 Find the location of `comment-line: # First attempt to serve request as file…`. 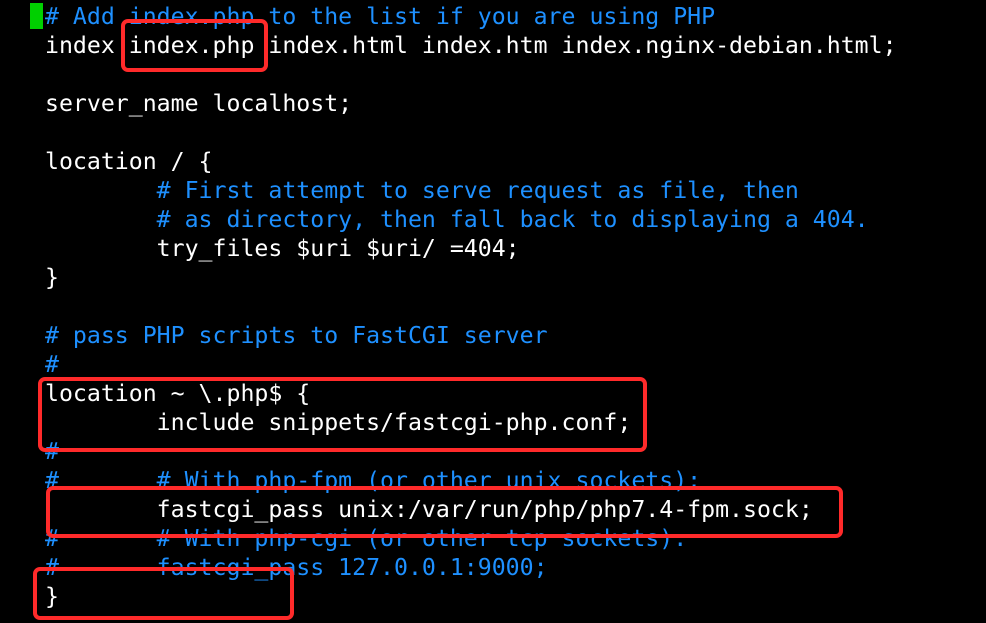

comment-line: # First attempt to serve request as file… is located at coordinates (422, 190).